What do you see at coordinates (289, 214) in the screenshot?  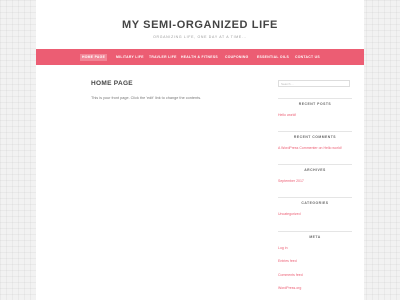 I see `category-link: Uncategorized` at bounding box center [289, 214].